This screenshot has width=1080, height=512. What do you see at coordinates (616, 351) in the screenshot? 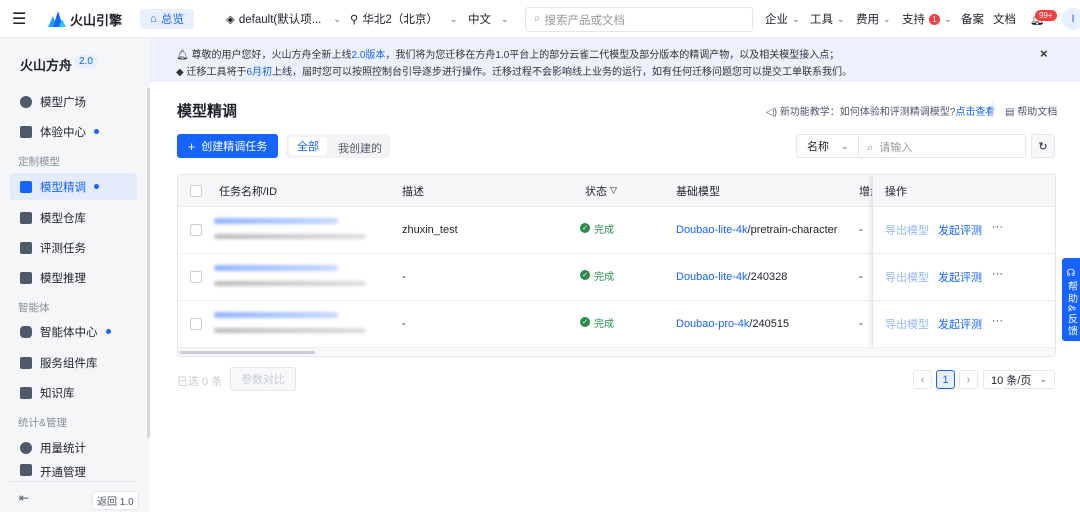
I see `horizontal-scrollbar` at bounding box center [616, 351].